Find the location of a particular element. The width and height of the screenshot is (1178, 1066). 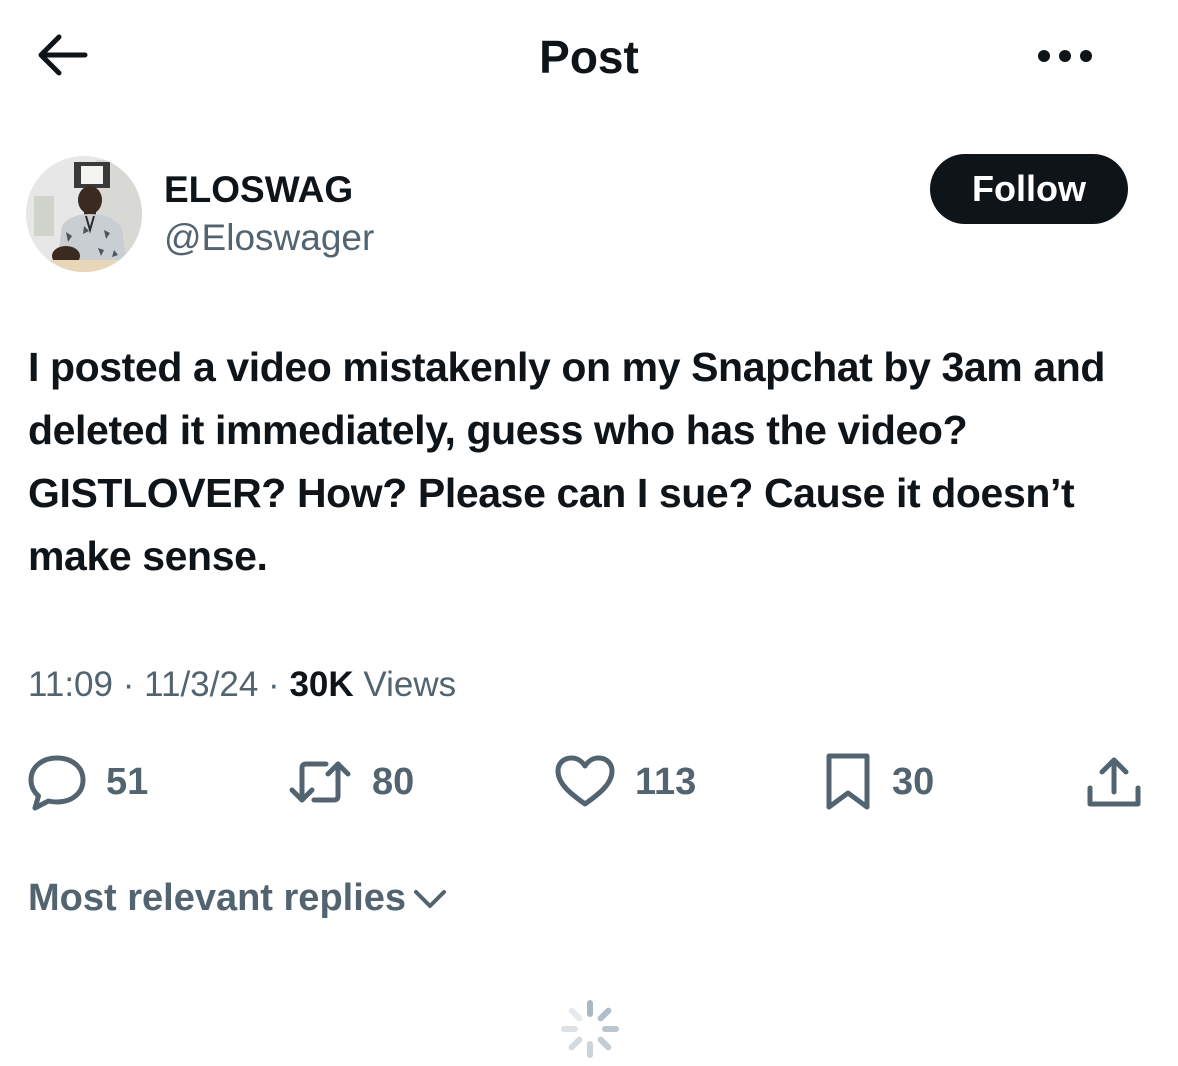

top-bar: Post is located at coordinates (589, 57).